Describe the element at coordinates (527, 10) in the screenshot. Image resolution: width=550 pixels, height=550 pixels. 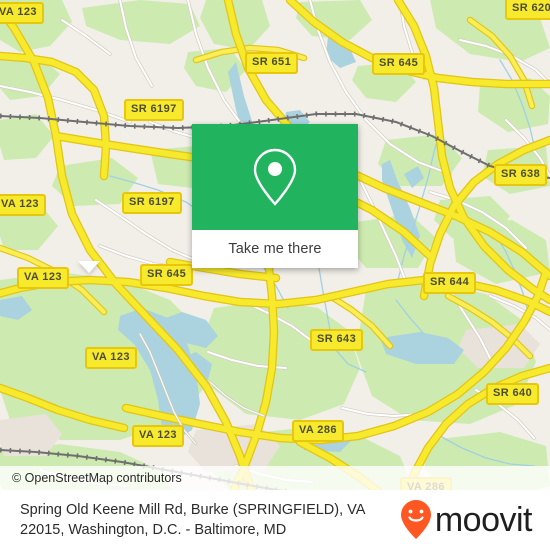
I see `road-shield: SR 620` at that location.